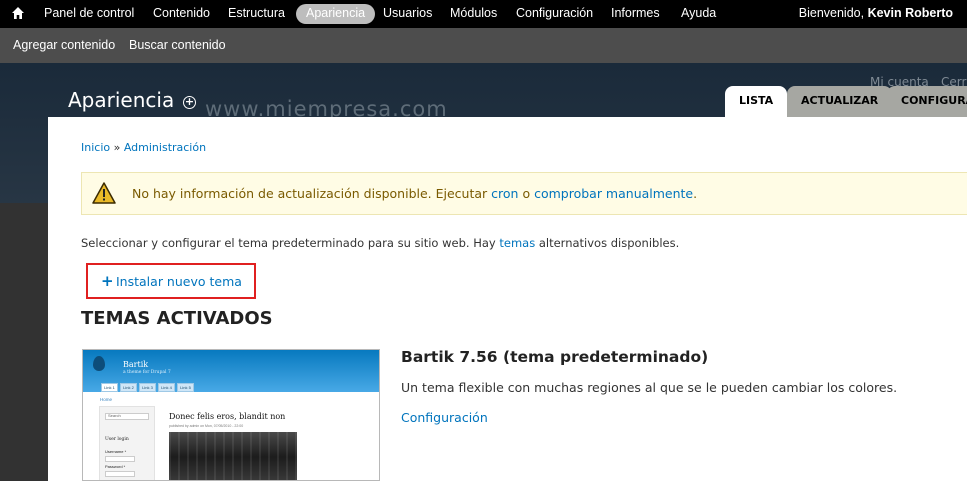  What do you see at coordinates (840, 101) in the screenshot?
I see `tab-actualizar: ACTUALIZAR` at bounding box center [840, 101].